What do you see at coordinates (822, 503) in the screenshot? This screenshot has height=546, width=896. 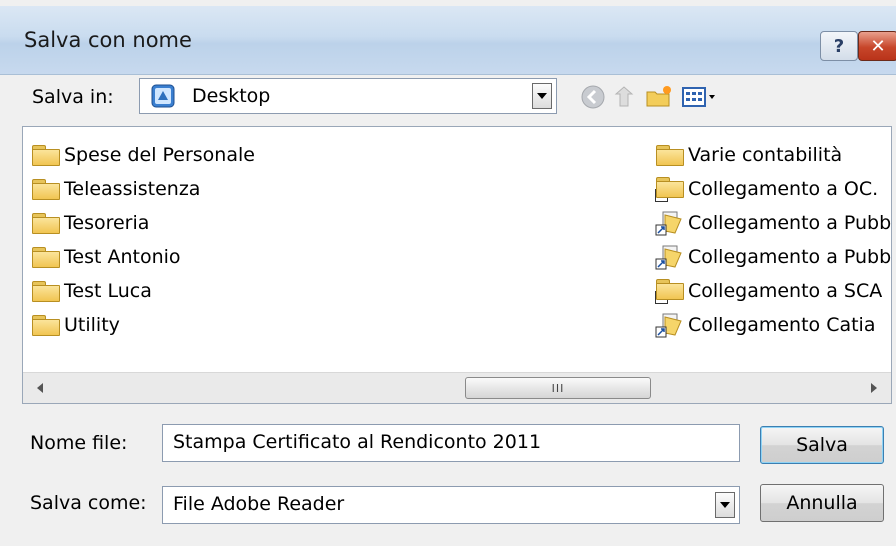 I see `cancel-button: Annulla` at bounding box center [822, 503].